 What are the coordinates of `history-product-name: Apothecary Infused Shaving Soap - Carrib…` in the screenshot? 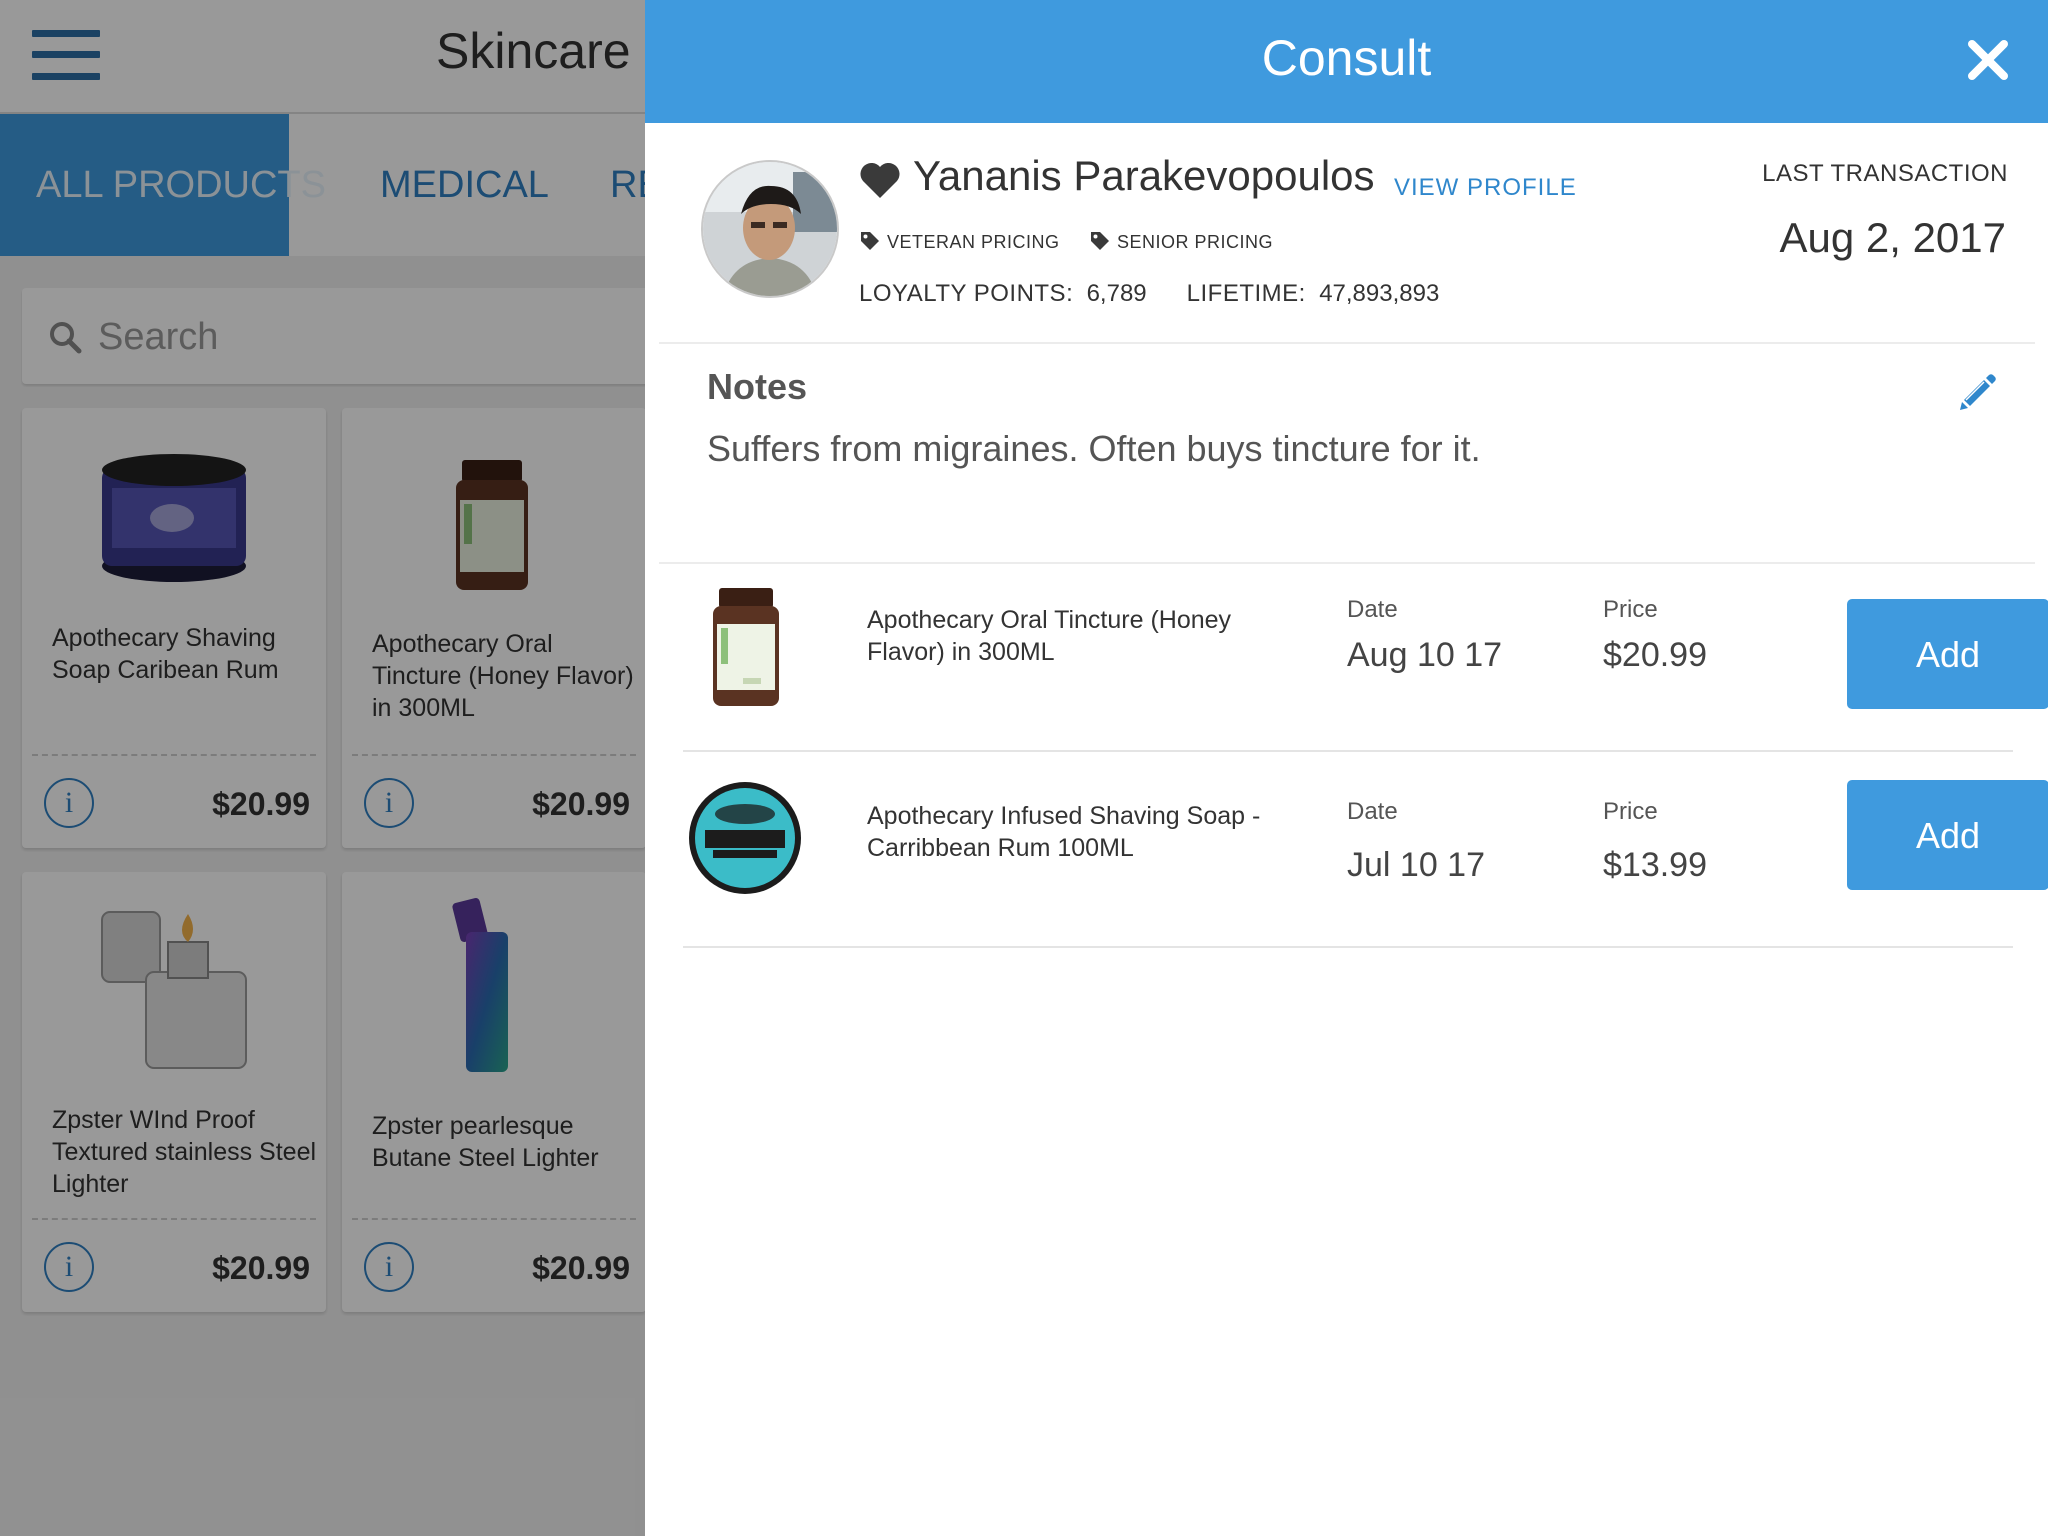 It's located at (1064, 832).